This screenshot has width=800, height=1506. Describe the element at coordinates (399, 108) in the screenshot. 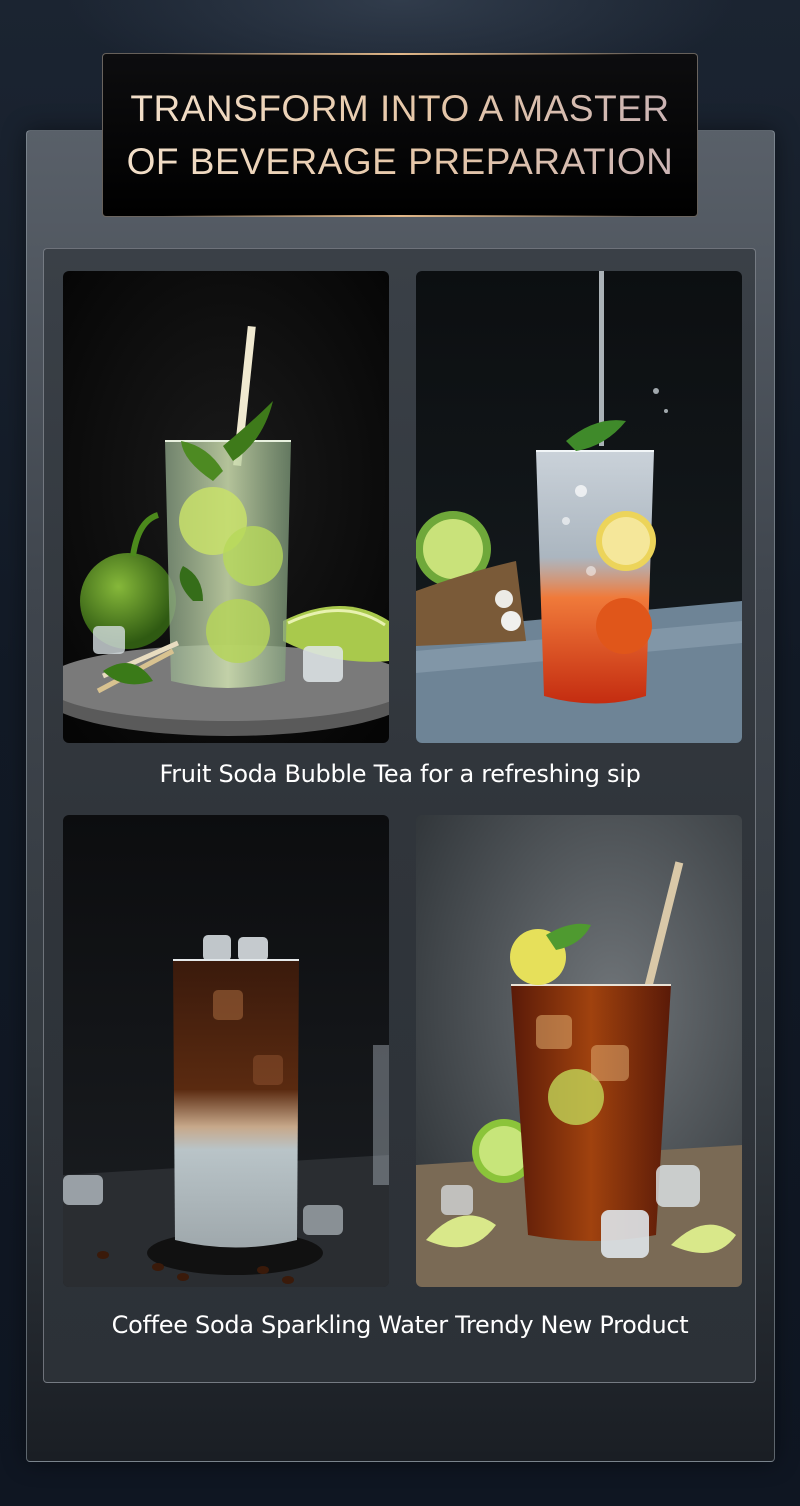

I see `title-line-1: TRANSFORM INTO A MASTER` at that location.